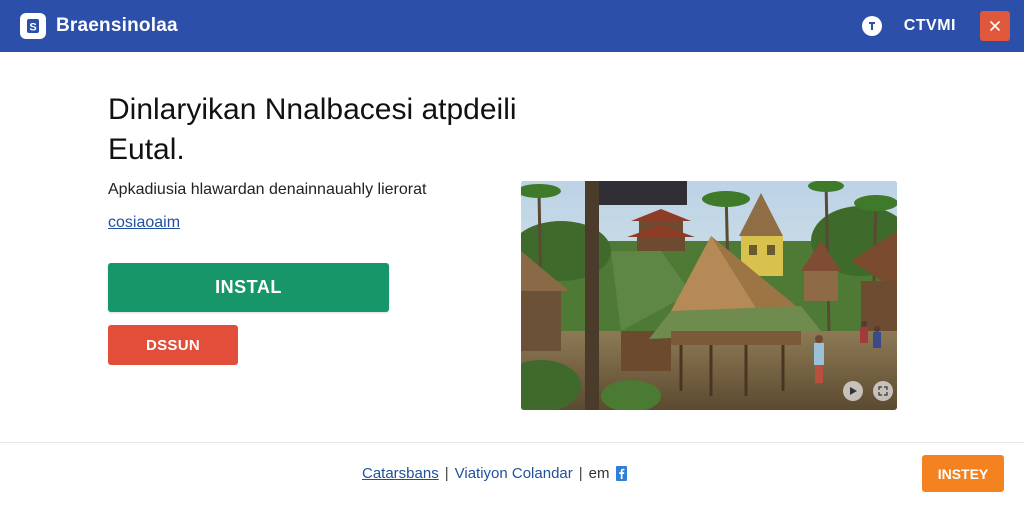  What do you see at coordinates (400, 473) in the screenshot?
I see `footer-link-catarsbans: Catarsbans` at bounding box center [400, 473].